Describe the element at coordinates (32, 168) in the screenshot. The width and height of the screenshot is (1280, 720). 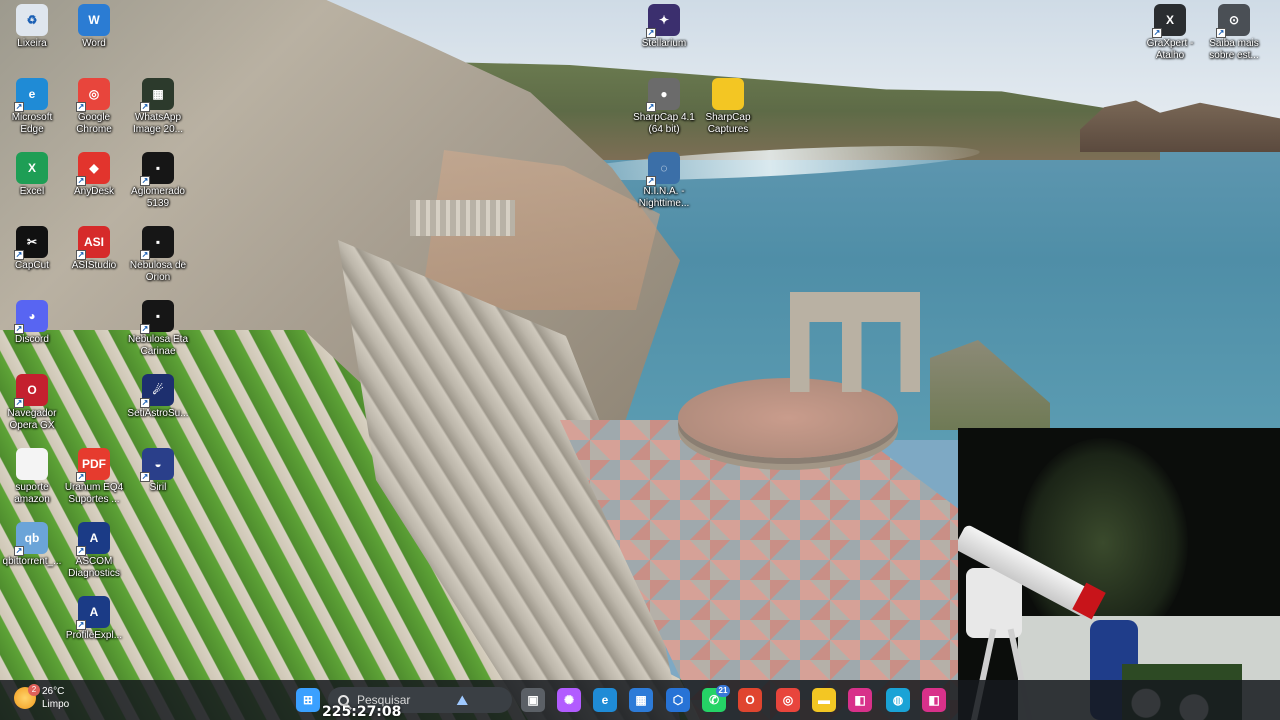
I see `excel-icon: X` at that location.